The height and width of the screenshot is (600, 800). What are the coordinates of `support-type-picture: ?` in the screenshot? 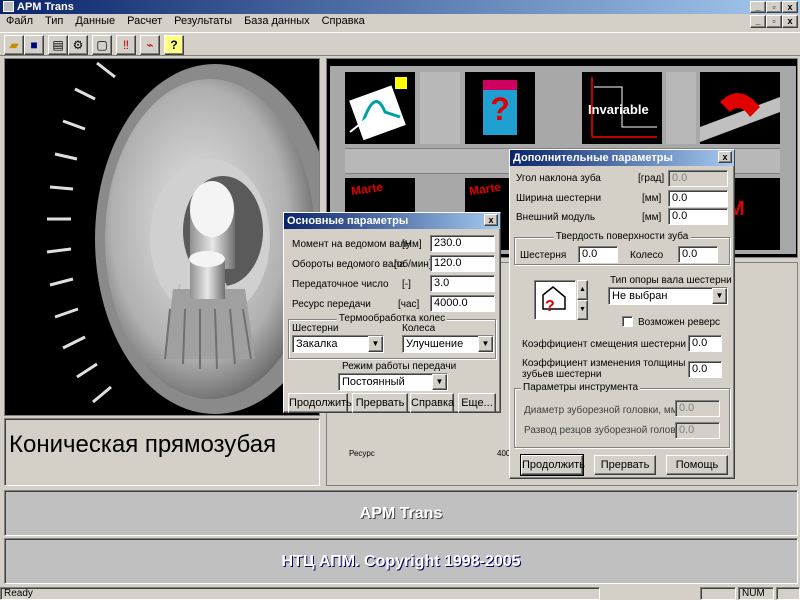 It's located at (555, 300).